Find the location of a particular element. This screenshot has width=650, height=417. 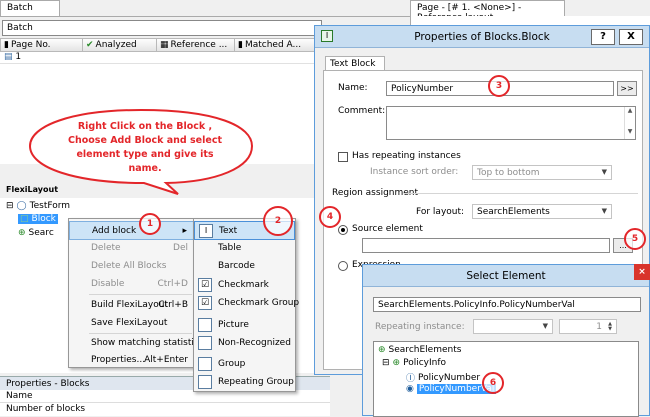

group-icon is located at coordinates (205, 364).